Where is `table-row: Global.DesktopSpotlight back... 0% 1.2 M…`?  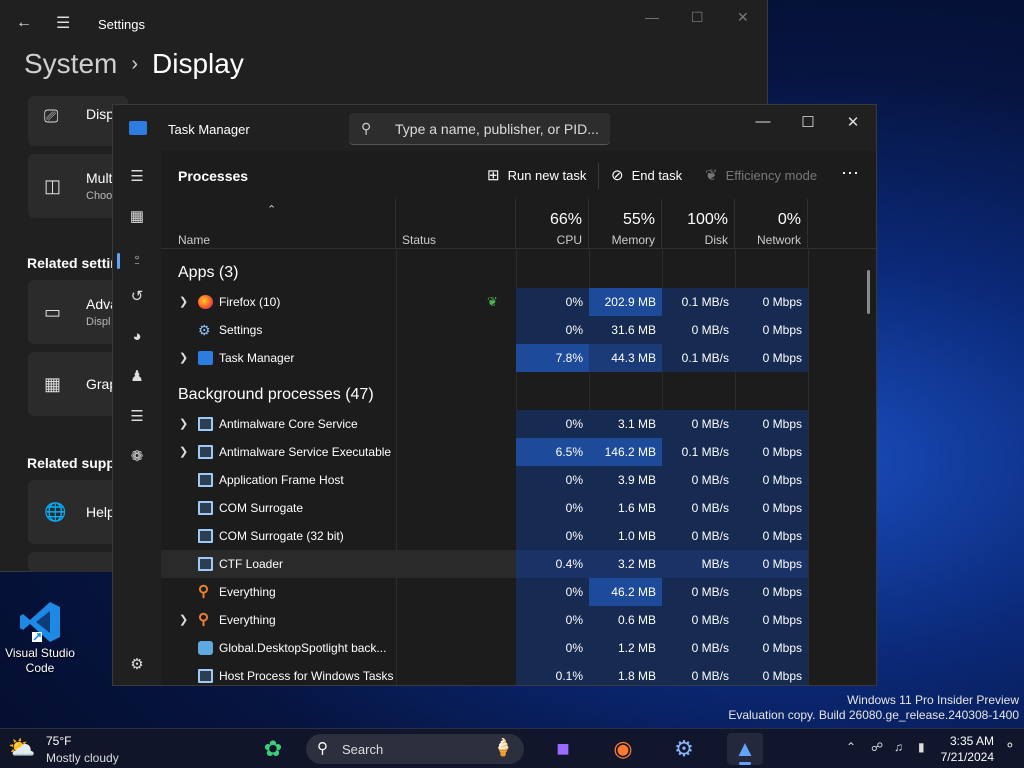
table-row: Global.DesktopSpotlight back... 0% 1.2 M… is located at coordinates (484, 648).